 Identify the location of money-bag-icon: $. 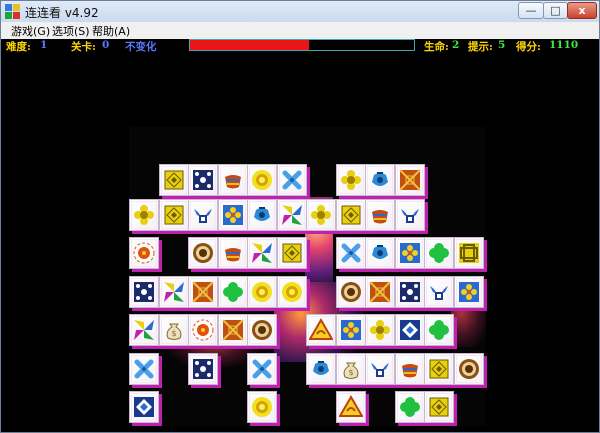
(350, 370).